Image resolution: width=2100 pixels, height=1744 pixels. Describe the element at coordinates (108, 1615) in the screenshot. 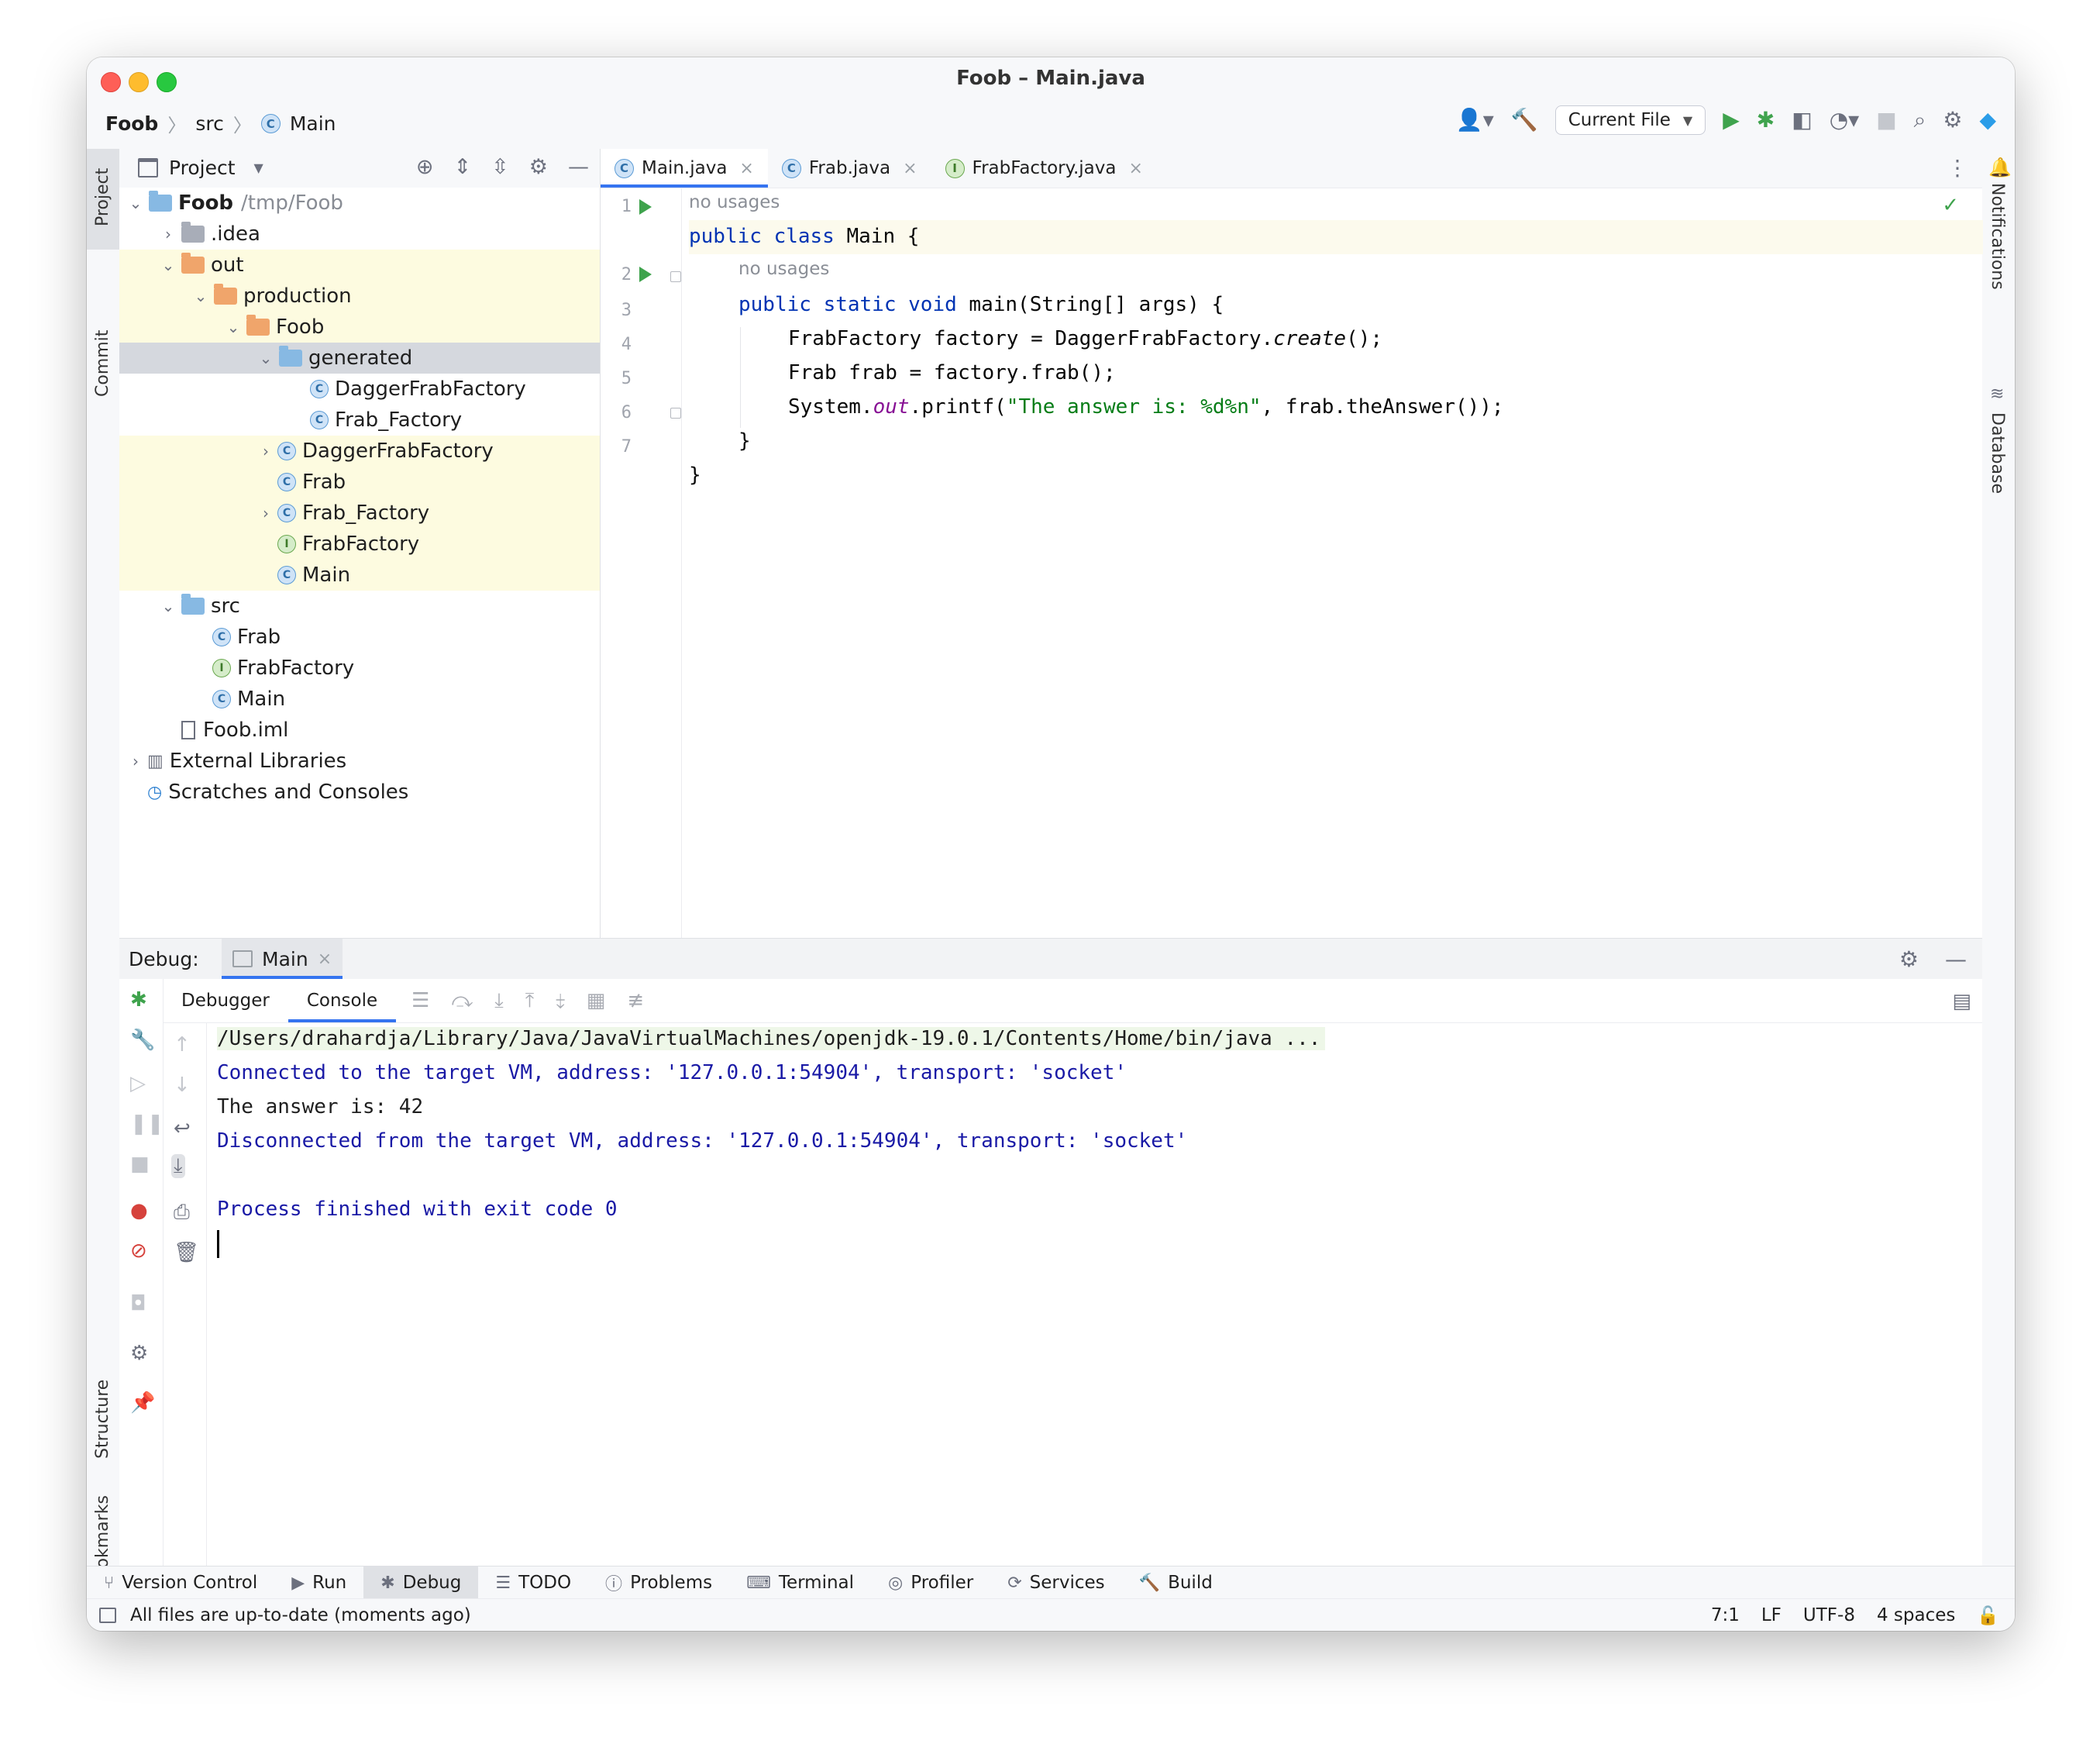

I see `toggle-tool-windows-icon` at that location.